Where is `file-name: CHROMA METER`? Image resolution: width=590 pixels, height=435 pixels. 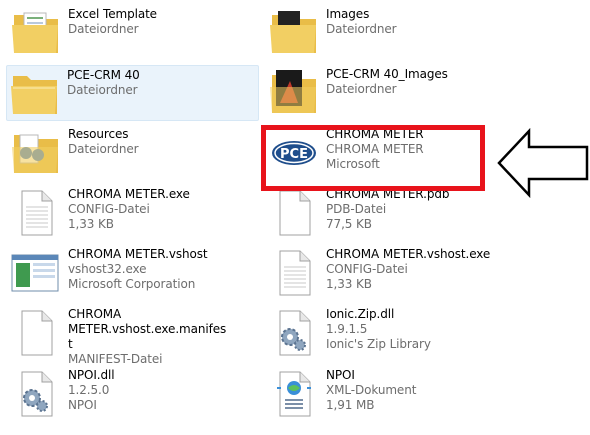
file-name: CHROMA METER is located at coordinates (375, 134).